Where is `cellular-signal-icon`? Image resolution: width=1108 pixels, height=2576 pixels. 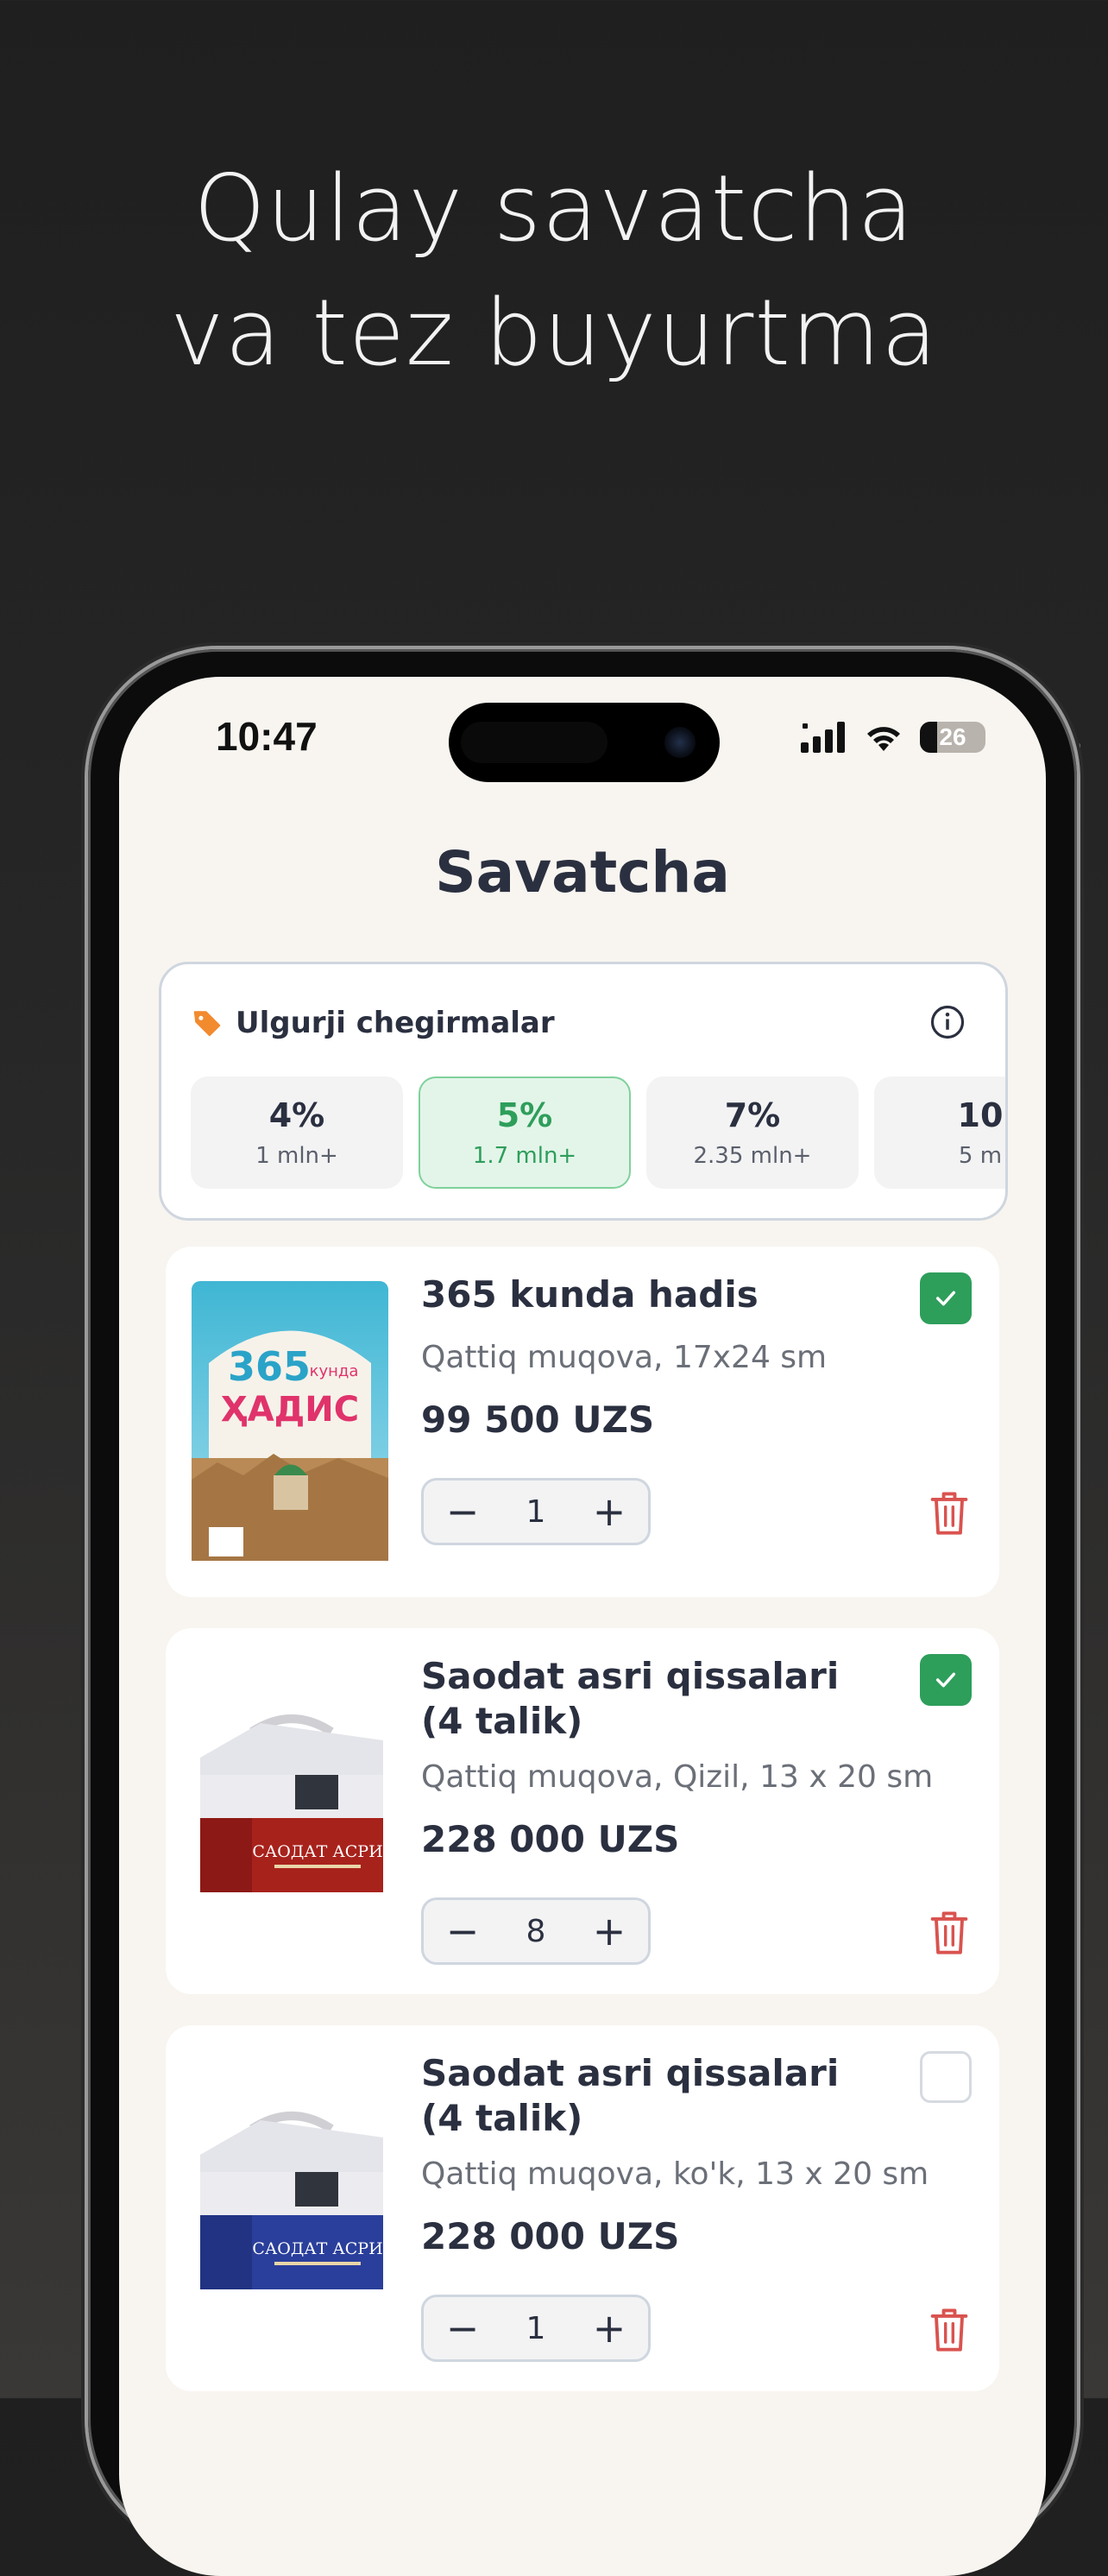
cellular-signal-icon is located at coordinates (823, 737).